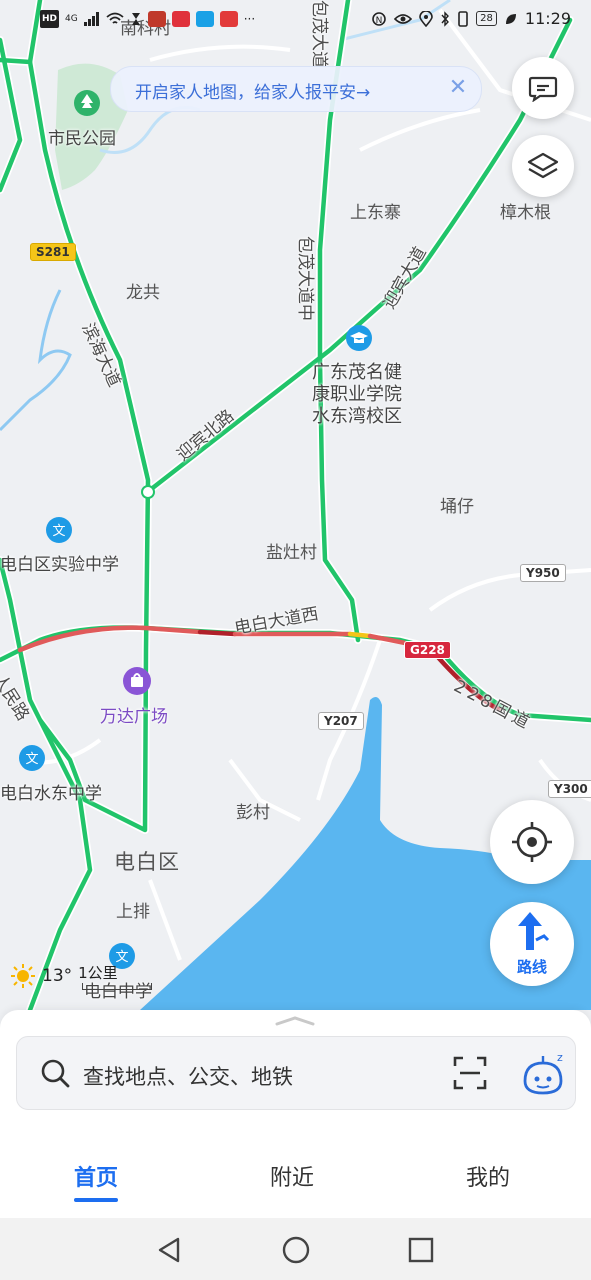  What do you see at coordinates (375, 213) in the screenshot?
I see `place-shangdongzhai: 上东寨` at bounding box center [375, 213].